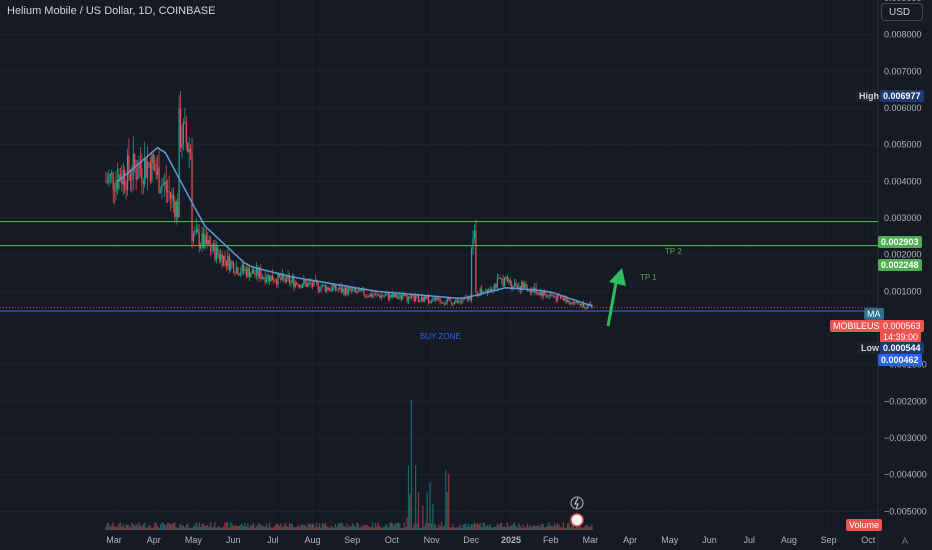 The height and width of the screenshot is (550, 932). I want to click on time-tick-label: Sep, so click(829, 540).